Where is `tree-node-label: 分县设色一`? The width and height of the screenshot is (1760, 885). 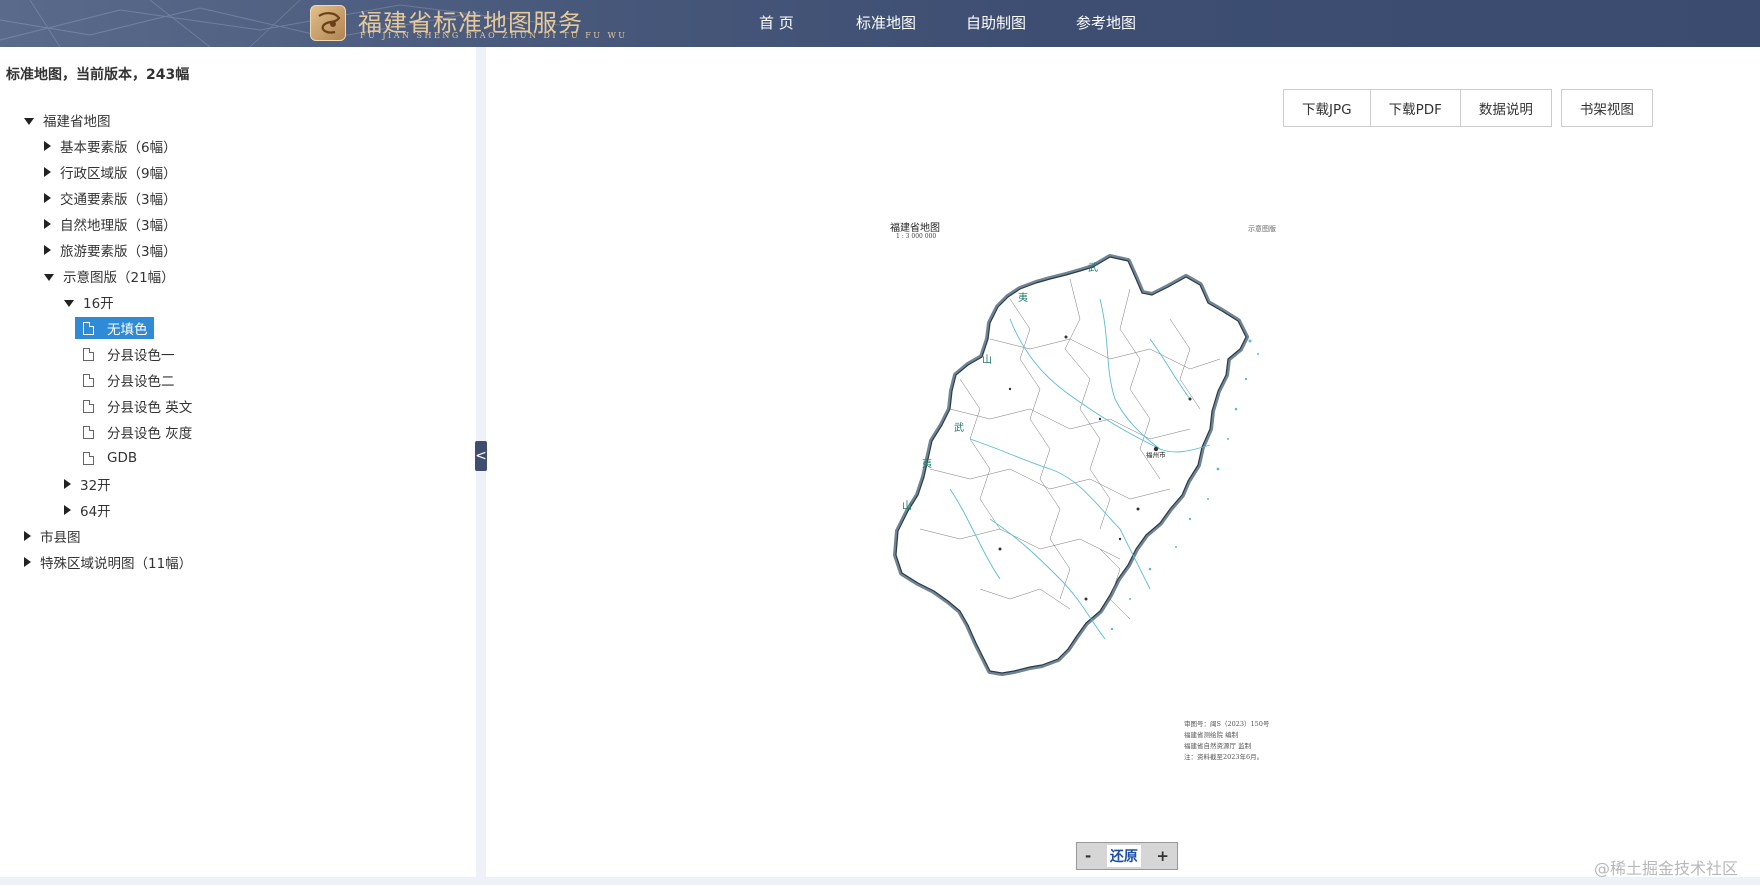
tree-node-label: 分县设色一 is located at coordinates (141, 356).